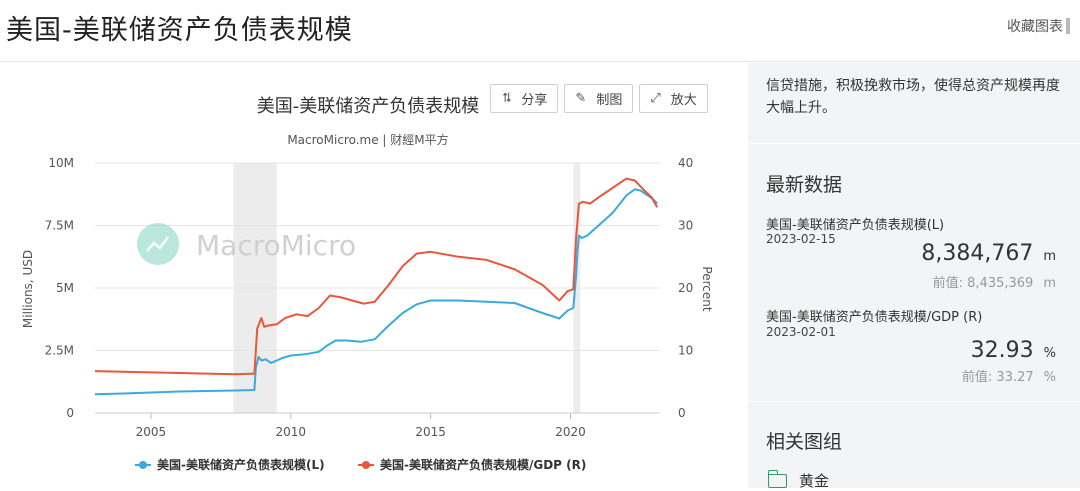  What do you see at coordinates (1049, 377) in the screenshot?
I see `prev-unit: %` at bounding box center [1049, 377].